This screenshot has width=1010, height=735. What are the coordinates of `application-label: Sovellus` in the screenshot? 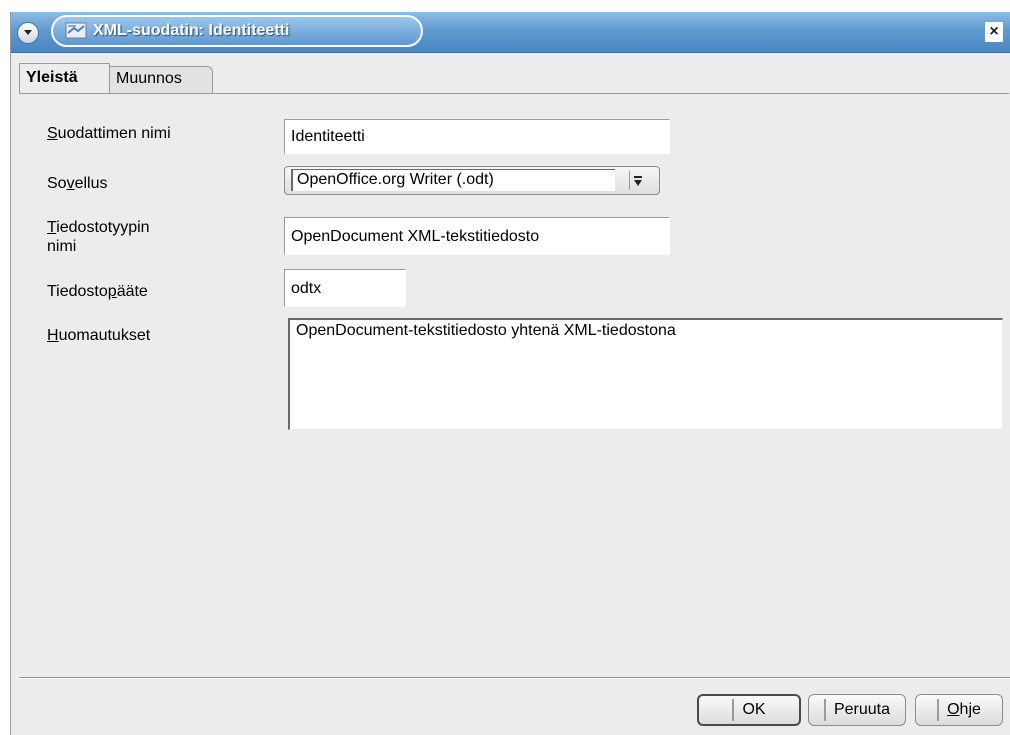 It's located at (77, 183).